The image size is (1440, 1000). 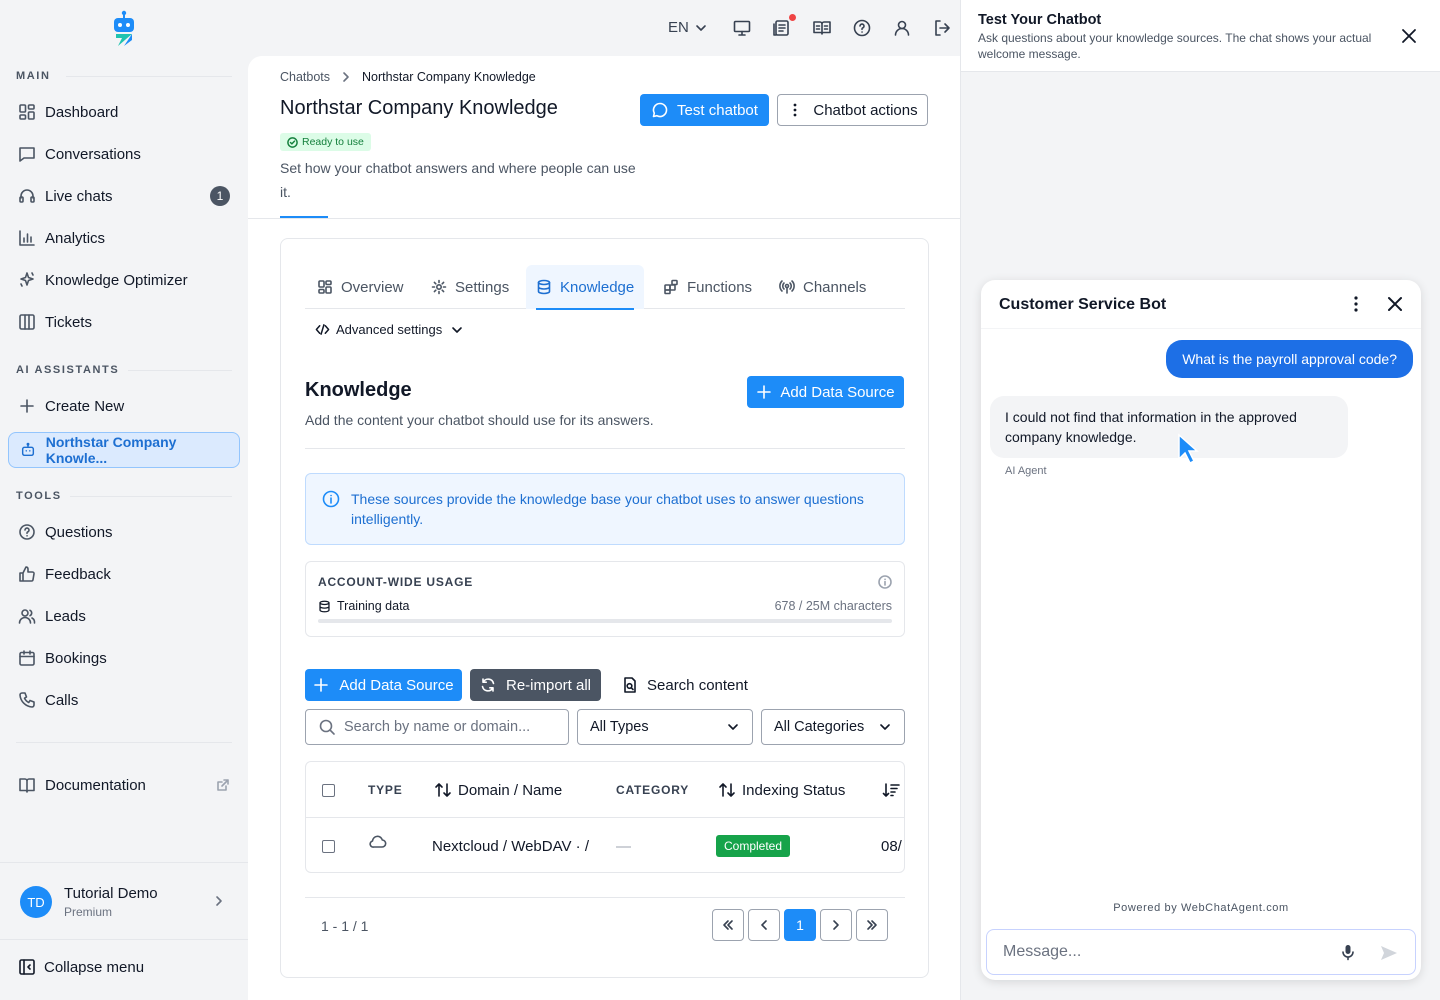 I want to click on chatbot-actions-button: Chatbot actions, so click(x=852, y=110).